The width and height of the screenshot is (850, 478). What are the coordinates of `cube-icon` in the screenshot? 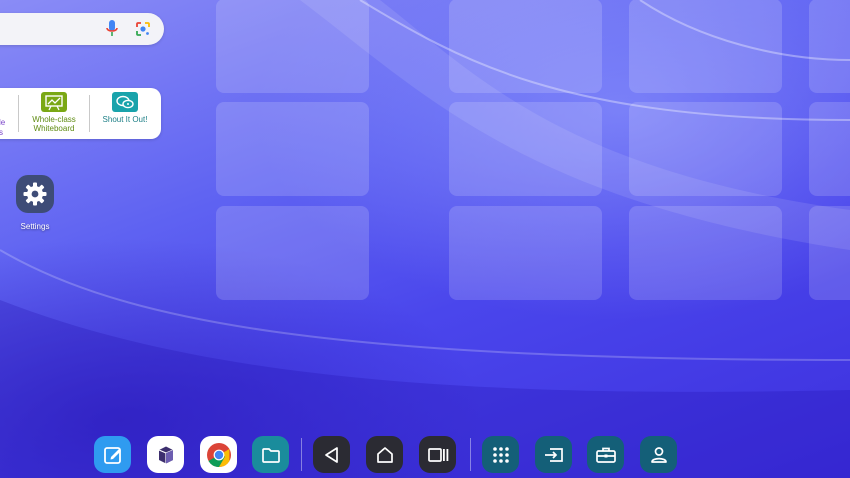 It's located at (165, 454).